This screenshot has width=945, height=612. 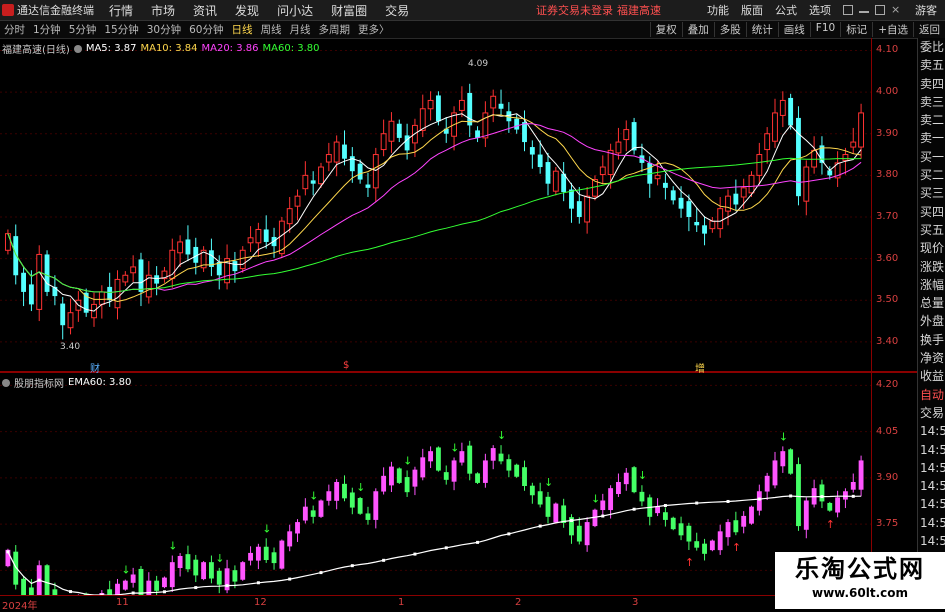 What do you see at coordinates (892, 29) in the screenshot?
I see `tool-button: +自选` at bounding box center [892, 29].